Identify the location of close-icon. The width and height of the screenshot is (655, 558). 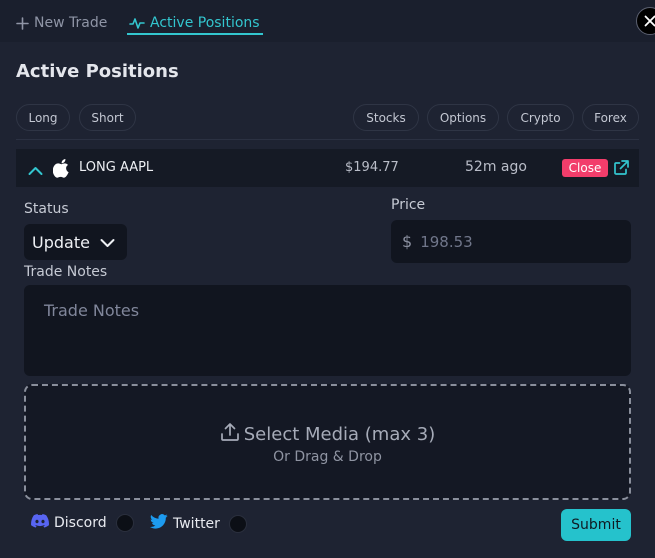
(645, 21).